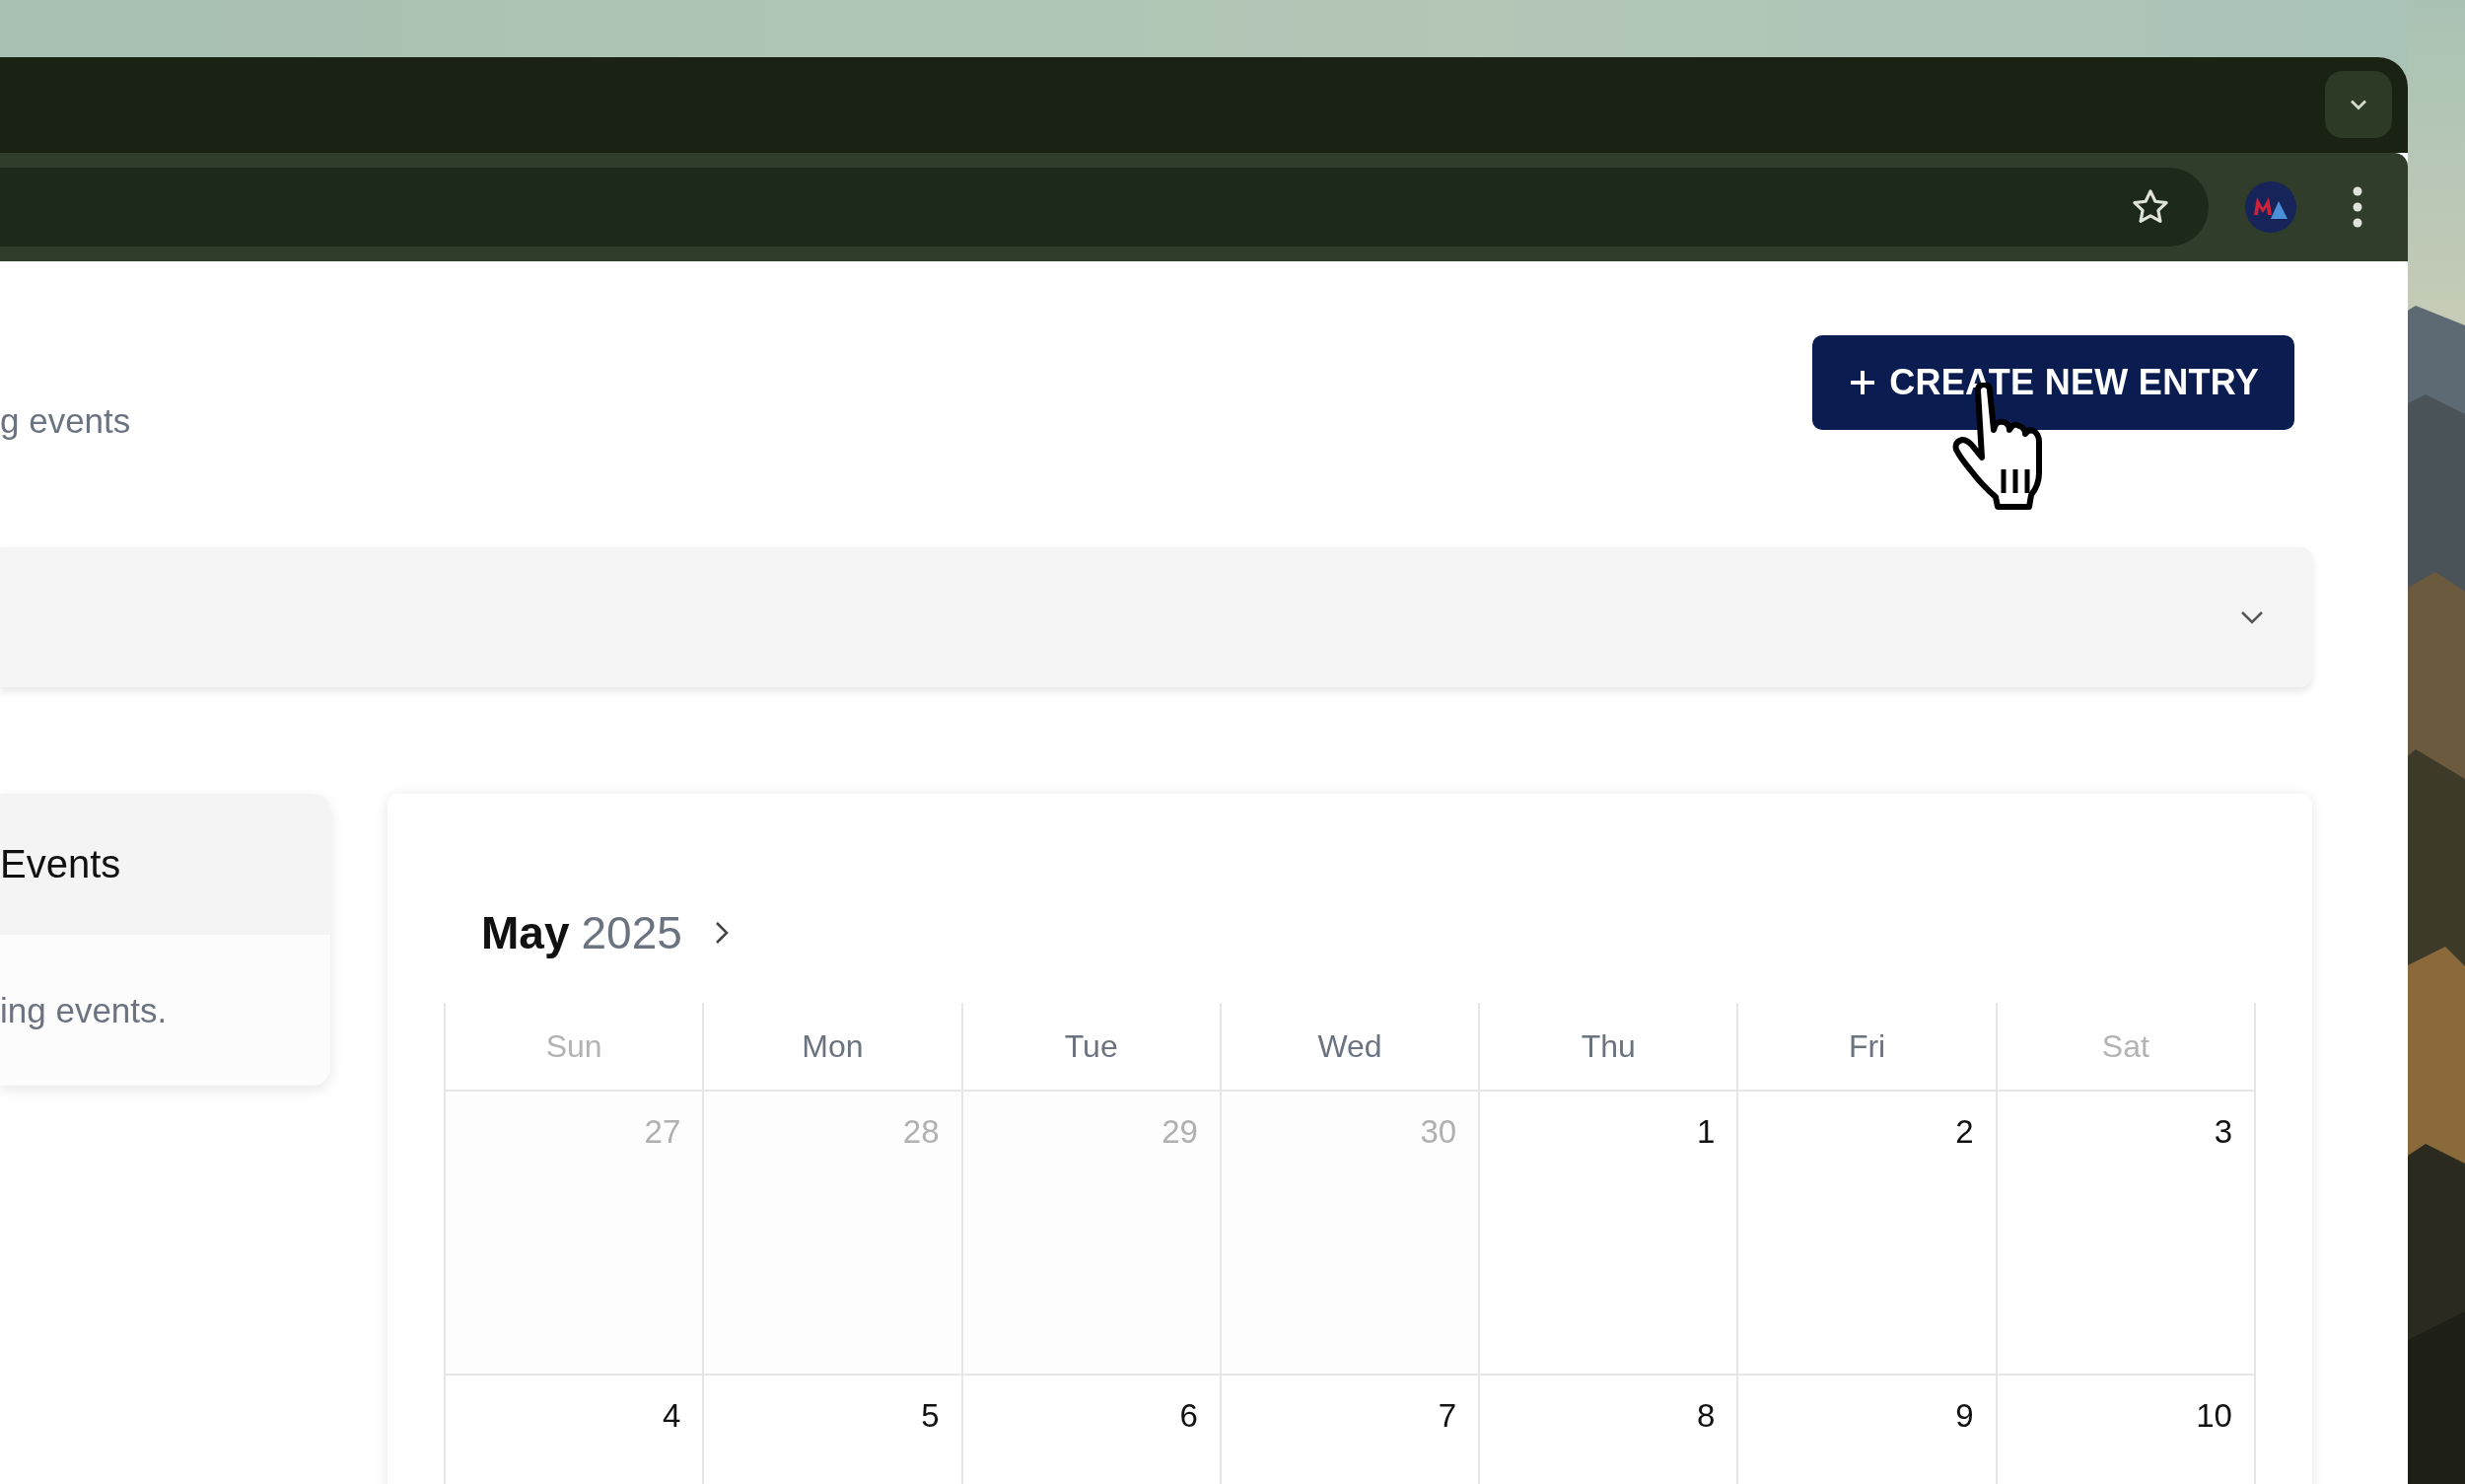  I want to click on profile-avatar-icon, so click(2270, 207).